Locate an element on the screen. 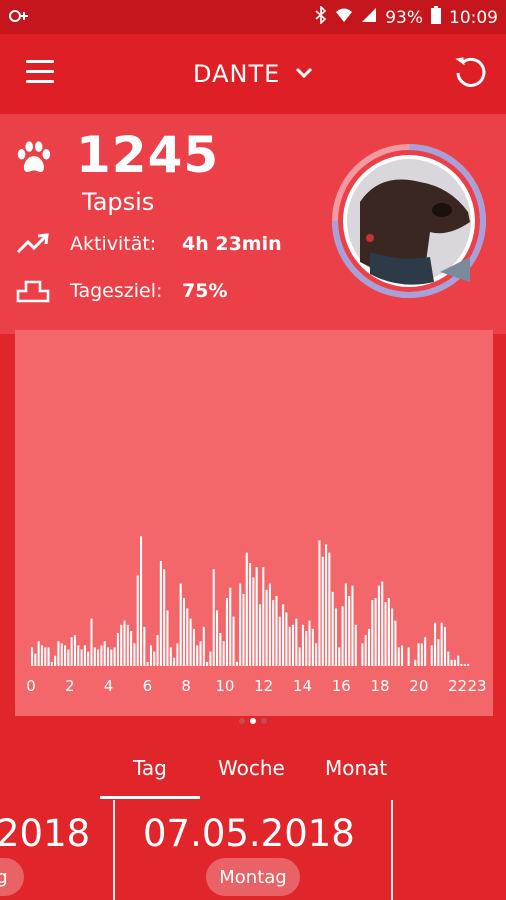 The width and height of the screenshot is (506, 900). step-count: 1245 is located at coordinates (148, 155).